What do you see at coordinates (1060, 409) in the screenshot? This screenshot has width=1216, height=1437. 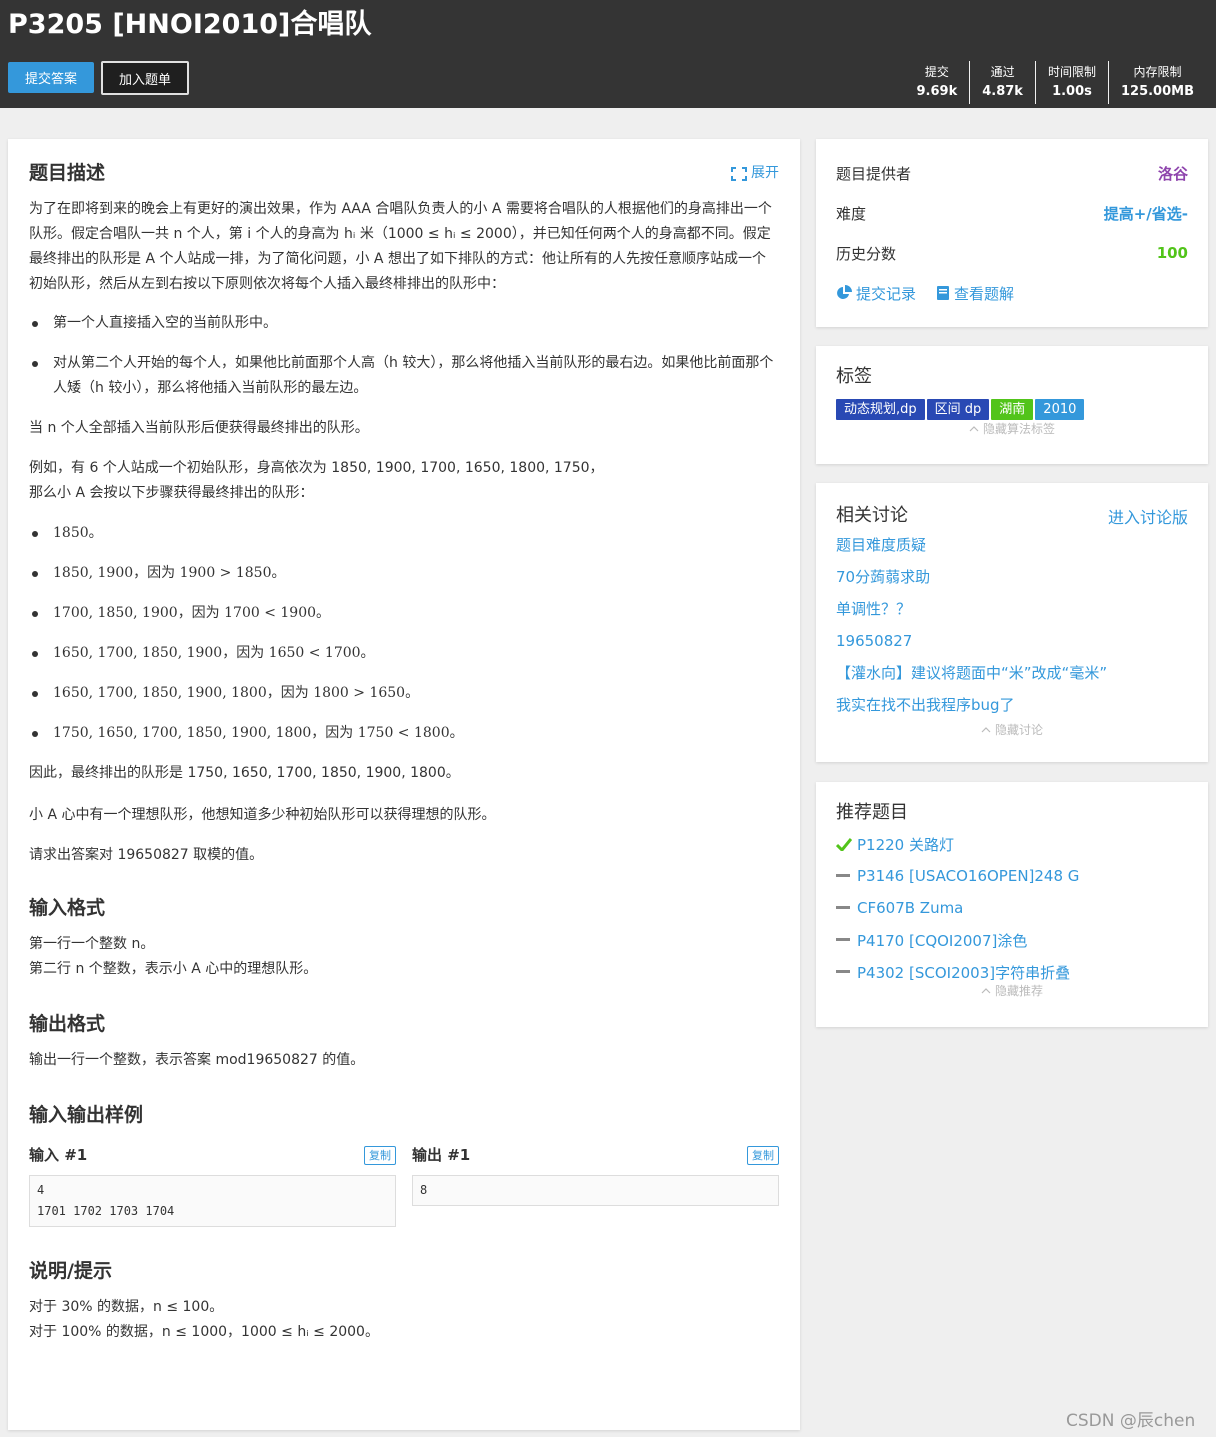 I see `tag-year: 2010` at bounding box center [1060, 409].